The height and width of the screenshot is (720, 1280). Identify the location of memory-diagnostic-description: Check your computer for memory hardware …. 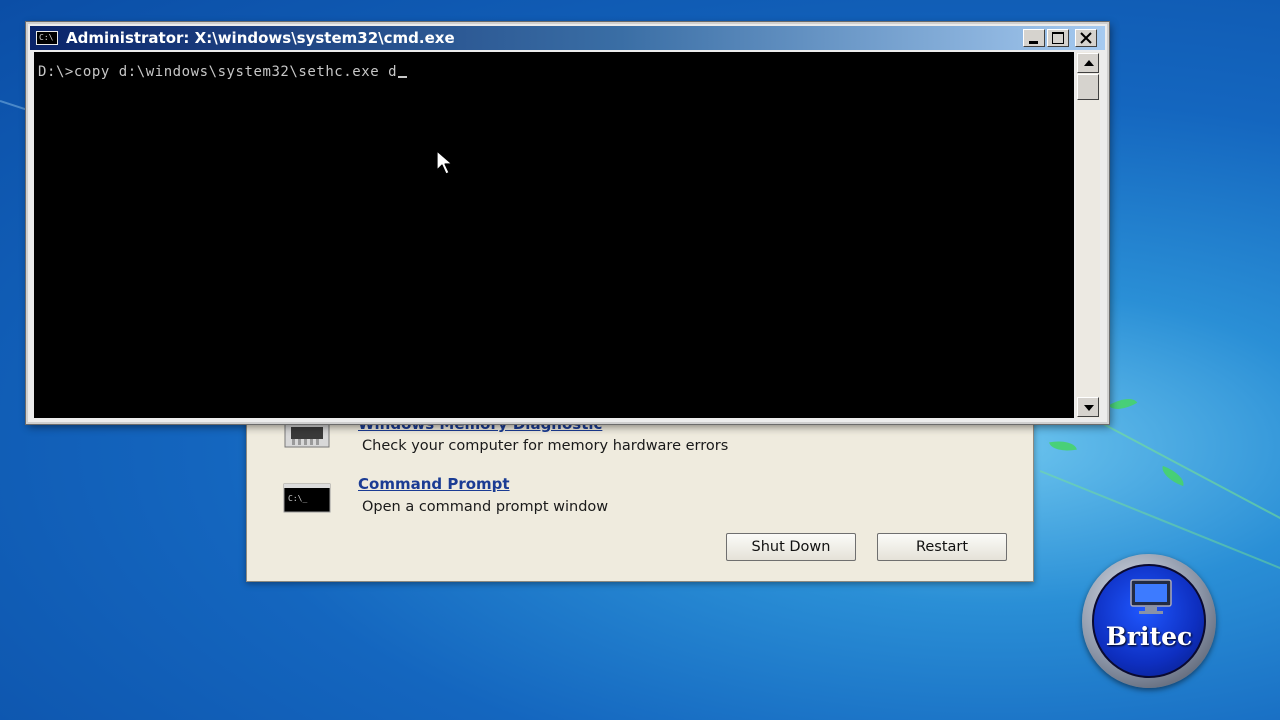
(545, 446).